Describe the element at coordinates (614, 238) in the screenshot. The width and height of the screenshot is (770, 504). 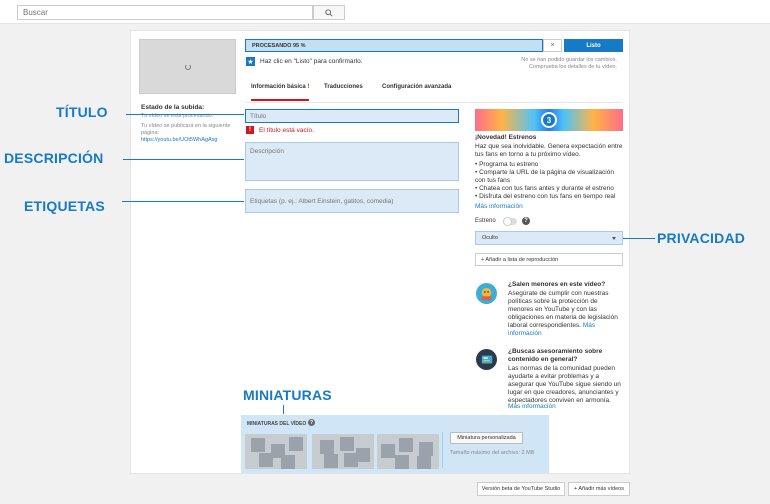
I see `chevron-down-icon` at that location.